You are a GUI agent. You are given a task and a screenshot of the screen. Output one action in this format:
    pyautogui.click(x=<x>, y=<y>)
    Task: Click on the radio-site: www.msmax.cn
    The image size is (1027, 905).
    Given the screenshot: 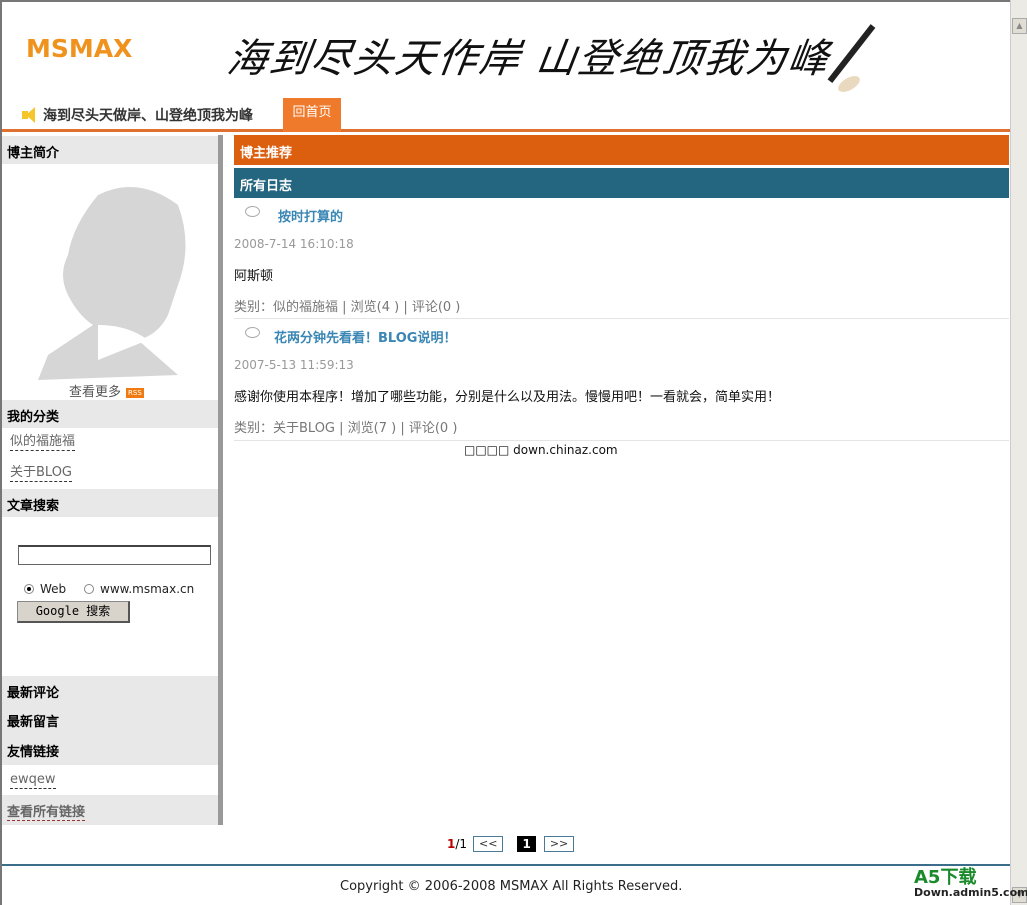 What is the action you would take?
    pyautogui.click(x=139, y=589)
    